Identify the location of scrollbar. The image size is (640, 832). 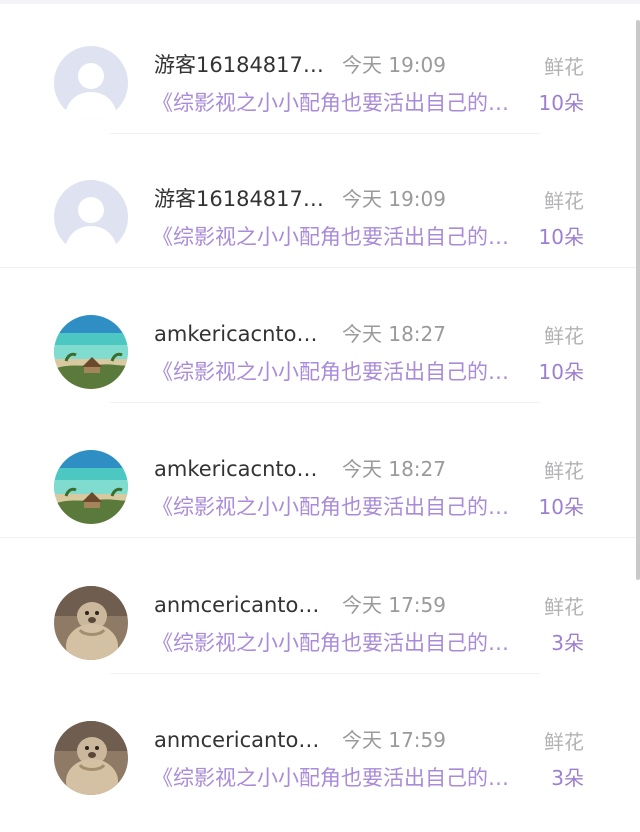
(638, 300).